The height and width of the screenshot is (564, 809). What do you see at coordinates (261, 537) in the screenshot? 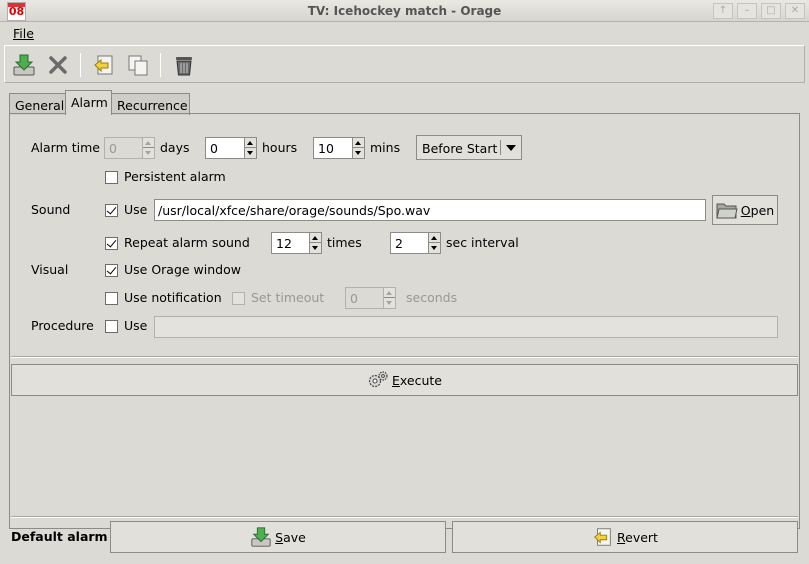
I see `save-icon` at bounding box center [261, 537].